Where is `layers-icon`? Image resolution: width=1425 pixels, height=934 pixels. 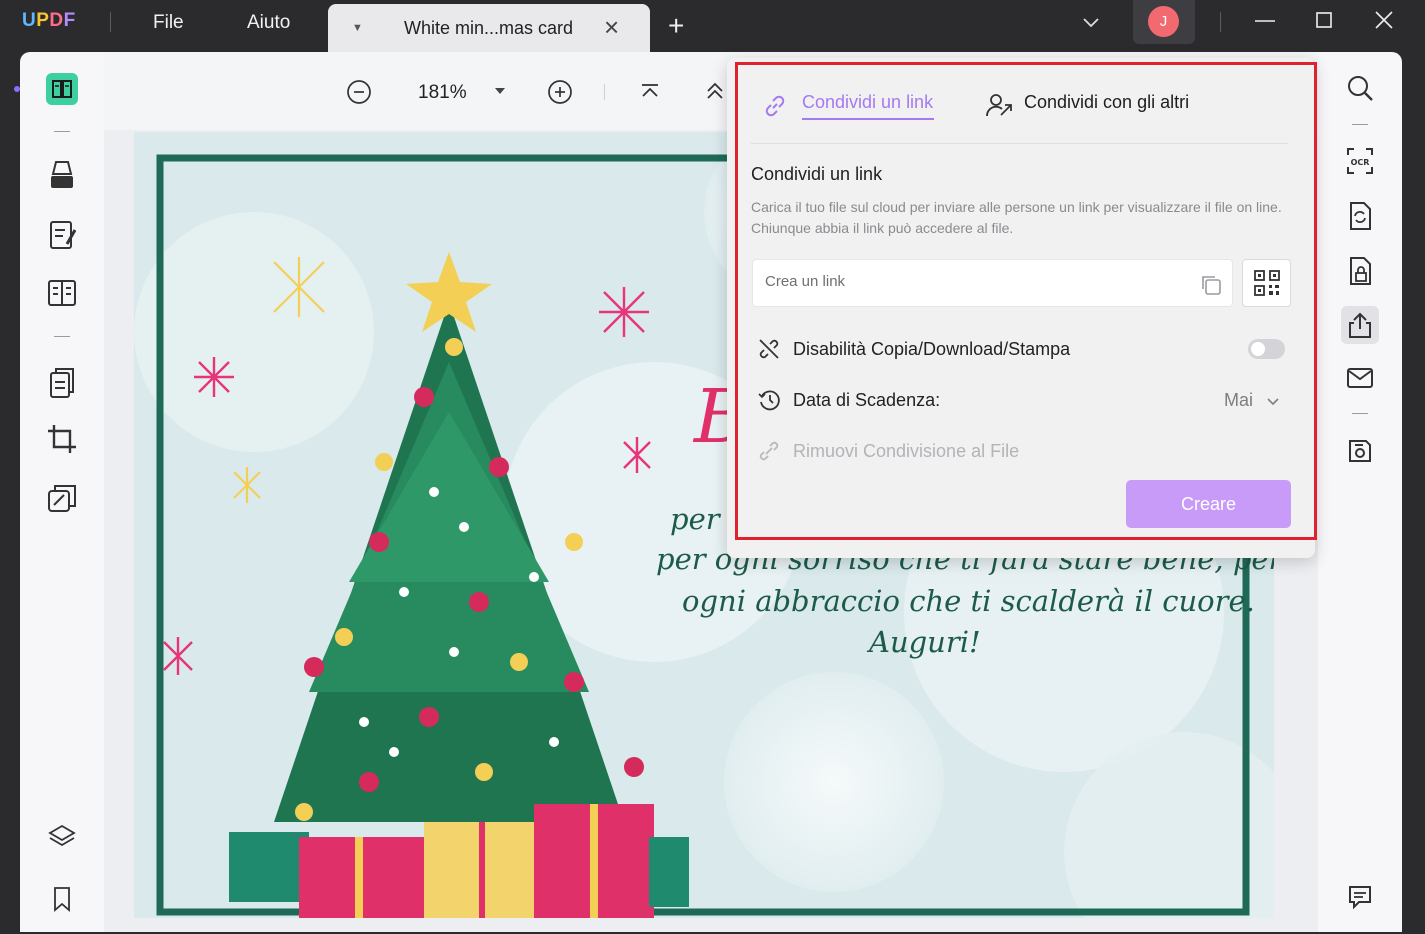 layers-icon is located at coordinates (62, 835).